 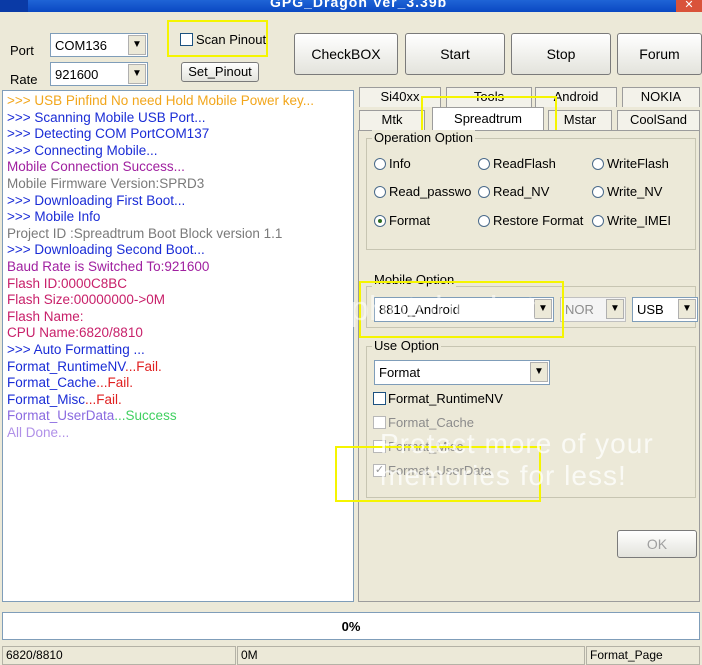 I want to click on use-option-select: Format ▼, so click(x=462, y=372).